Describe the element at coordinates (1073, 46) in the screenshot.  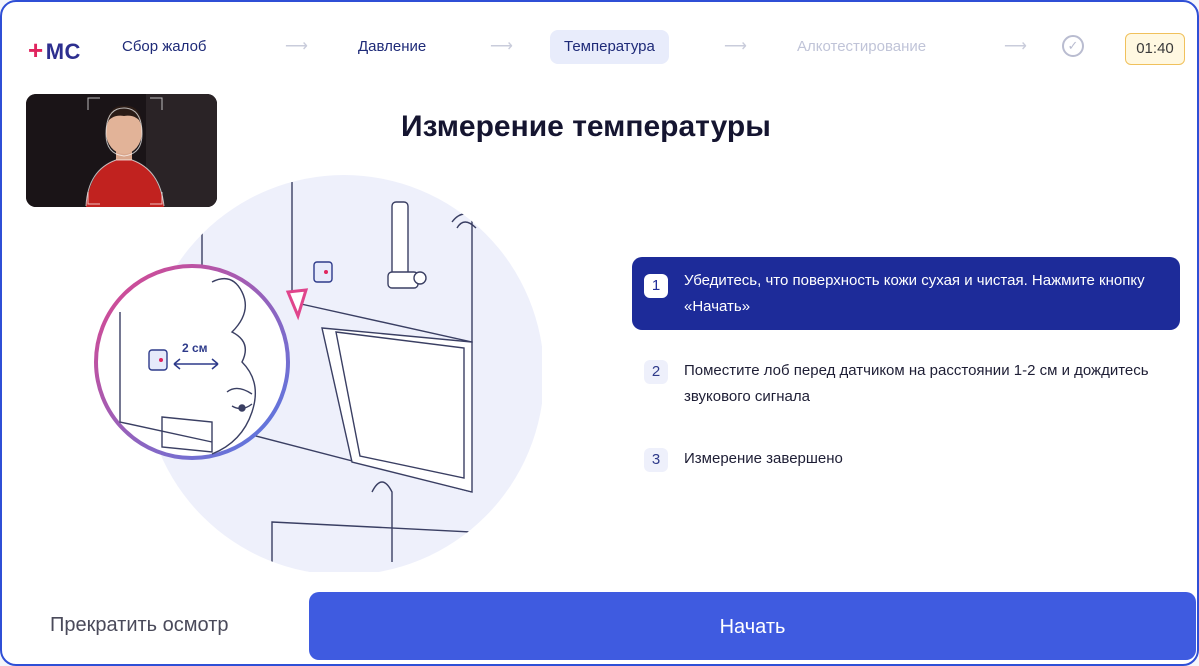
I see `check-circle-icon: ✓` at that location.